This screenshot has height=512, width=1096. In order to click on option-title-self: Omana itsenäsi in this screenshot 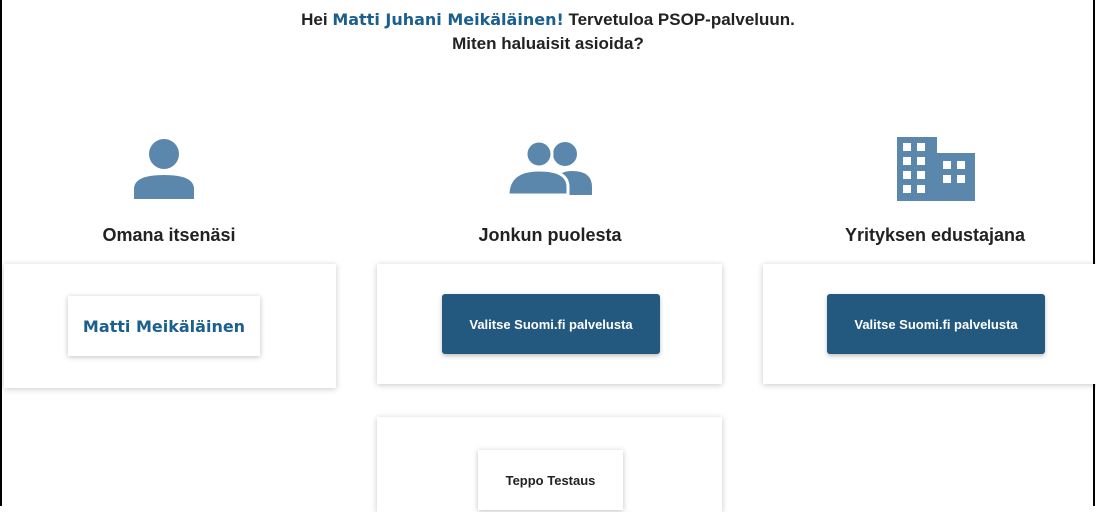, I will do `click(169, 235)`.